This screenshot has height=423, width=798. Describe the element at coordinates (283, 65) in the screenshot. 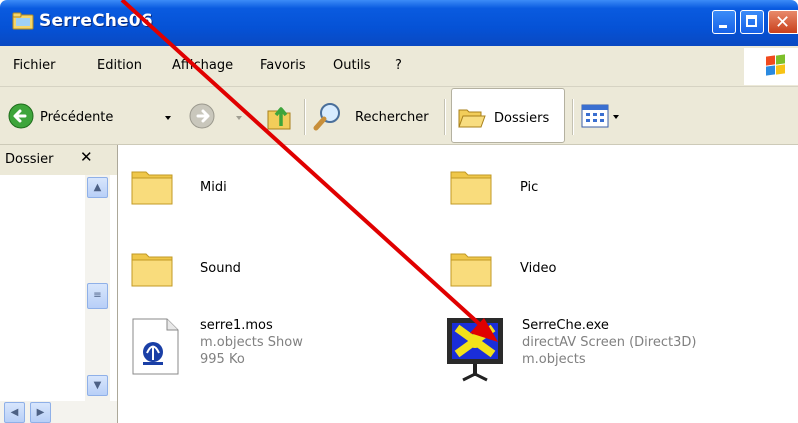

I see `menu-favoris: Favoris` at that location.